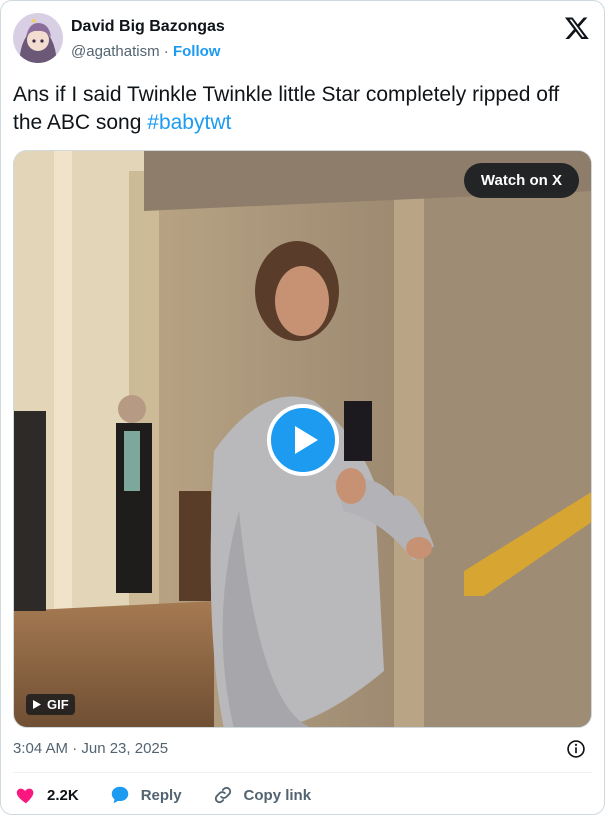 Image resolution: width=607 pixels, height=817 pixels. Describe the element at coordinates (38, 38) in the screenshot. I see `avatar` at that location.